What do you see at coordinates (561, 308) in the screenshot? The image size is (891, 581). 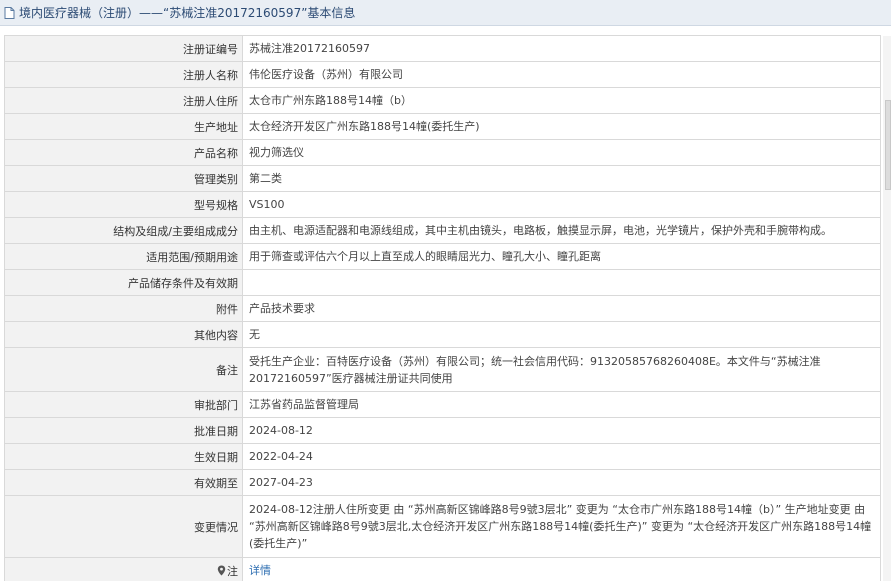 I see `row-value-attachment: 产品技术要求` at bounding box center [561, 308].